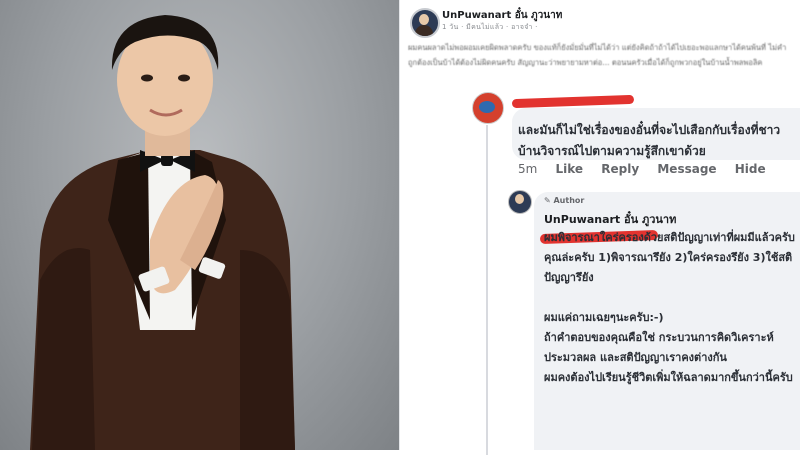  Describe the element at coordinates (649, 169) in the screenshot. I see `comment-actions: 5m Like Reply Message Hide` at that location.